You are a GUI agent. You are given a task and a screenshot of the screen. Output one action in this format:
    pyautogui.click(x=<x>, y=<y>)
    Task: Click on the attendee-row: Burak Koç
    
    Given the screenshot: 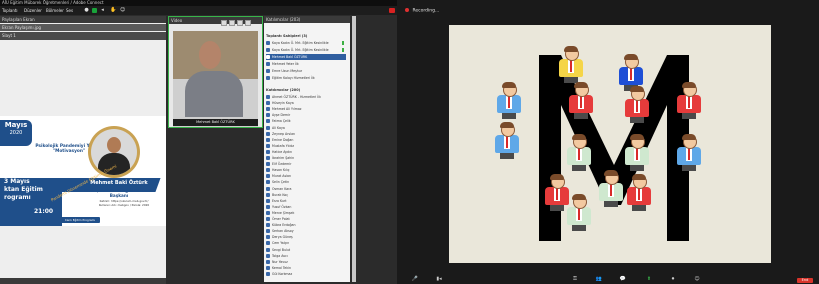 What is the action you would take?
    pyautogui.click(x=306, y=195)
    